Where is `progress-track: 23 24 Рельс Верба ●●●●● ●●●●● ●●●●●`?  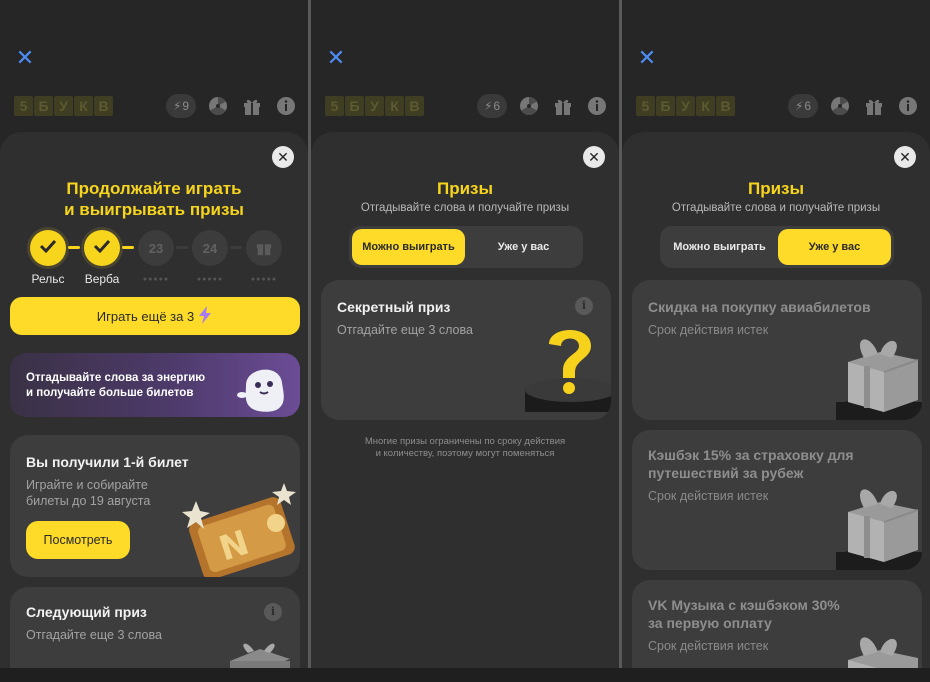
progress-track: 23 24 Рельс Верба ●●●●● ●●●●● ●●●●● is located at coordinates (155, 260).